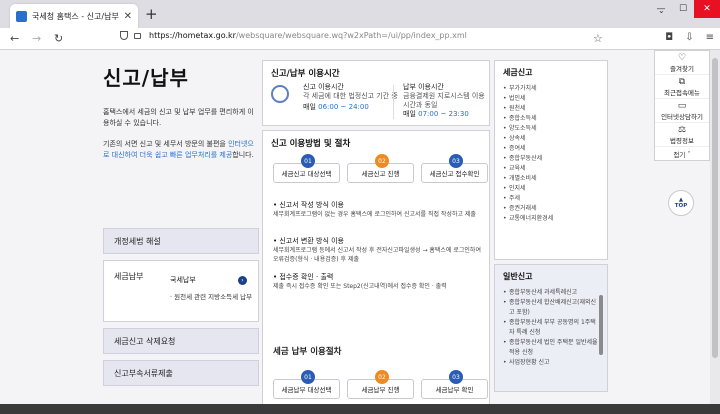  Describe the element at coordinates (518, 72) in the screenshot. I see `tax-report-title: 세금신고` at that location.